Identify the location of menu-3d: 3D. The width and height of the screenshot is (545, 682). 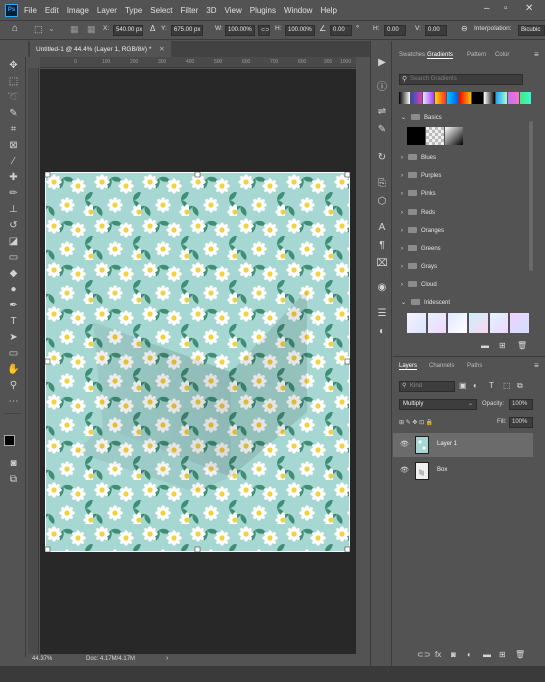
(211, 10).